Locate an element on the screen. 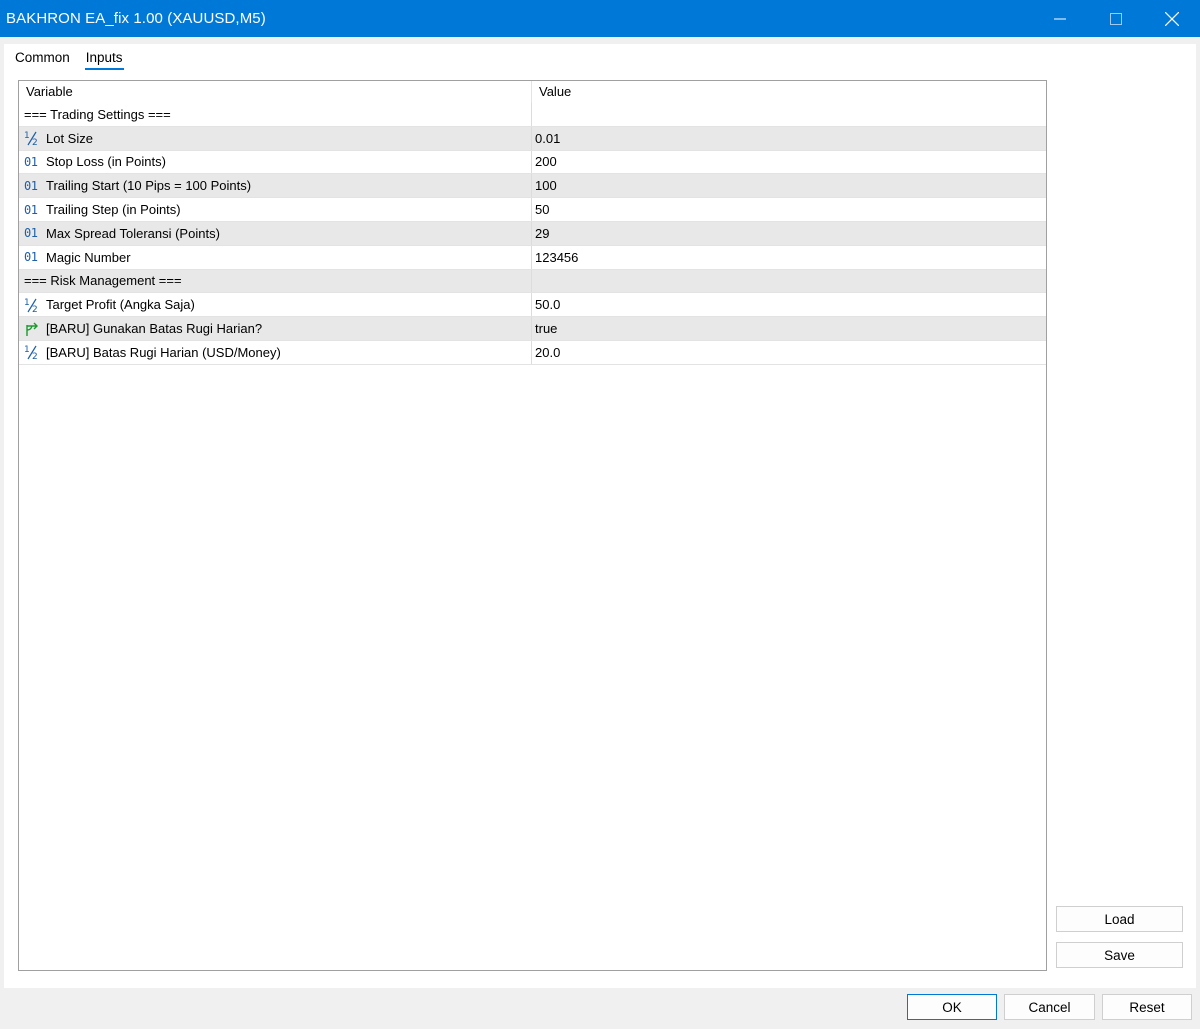 This screenshot has height=1029, width=1200. table-row: 01 Max Spread Toleransi (Points) 29 is located at coordinates (532, 233).